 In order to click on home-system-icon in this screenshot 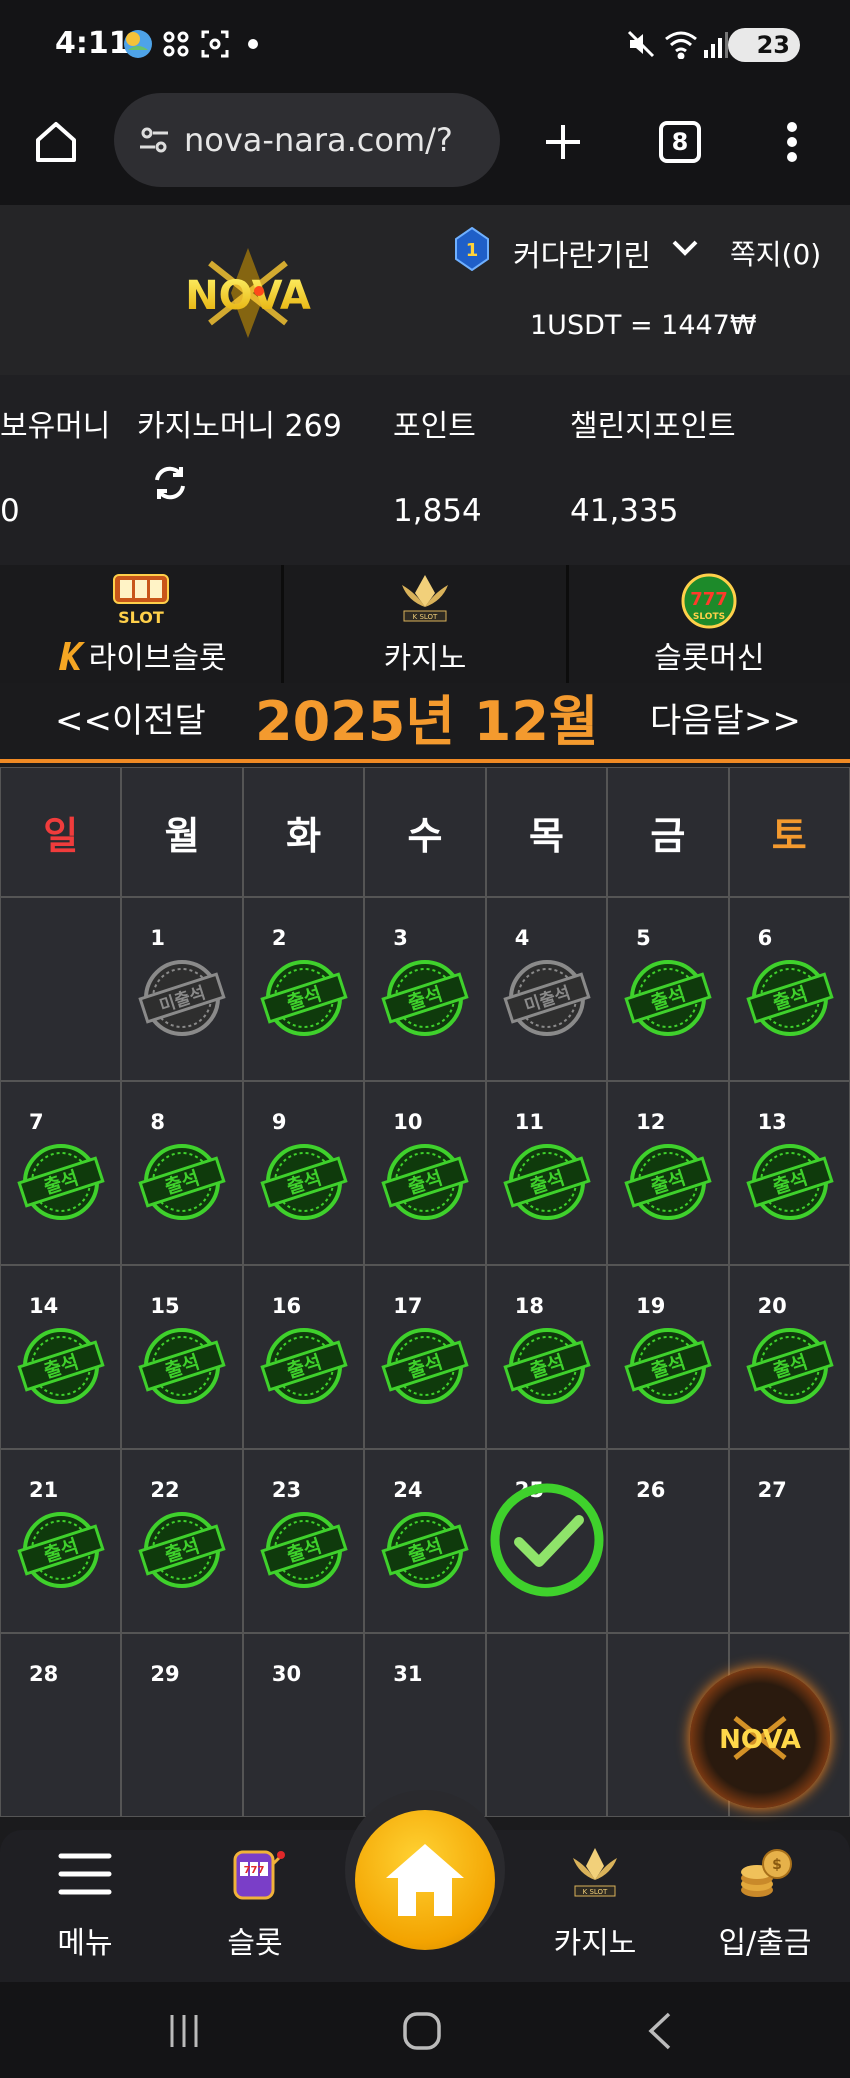, I will do `click(422, 2031)`.